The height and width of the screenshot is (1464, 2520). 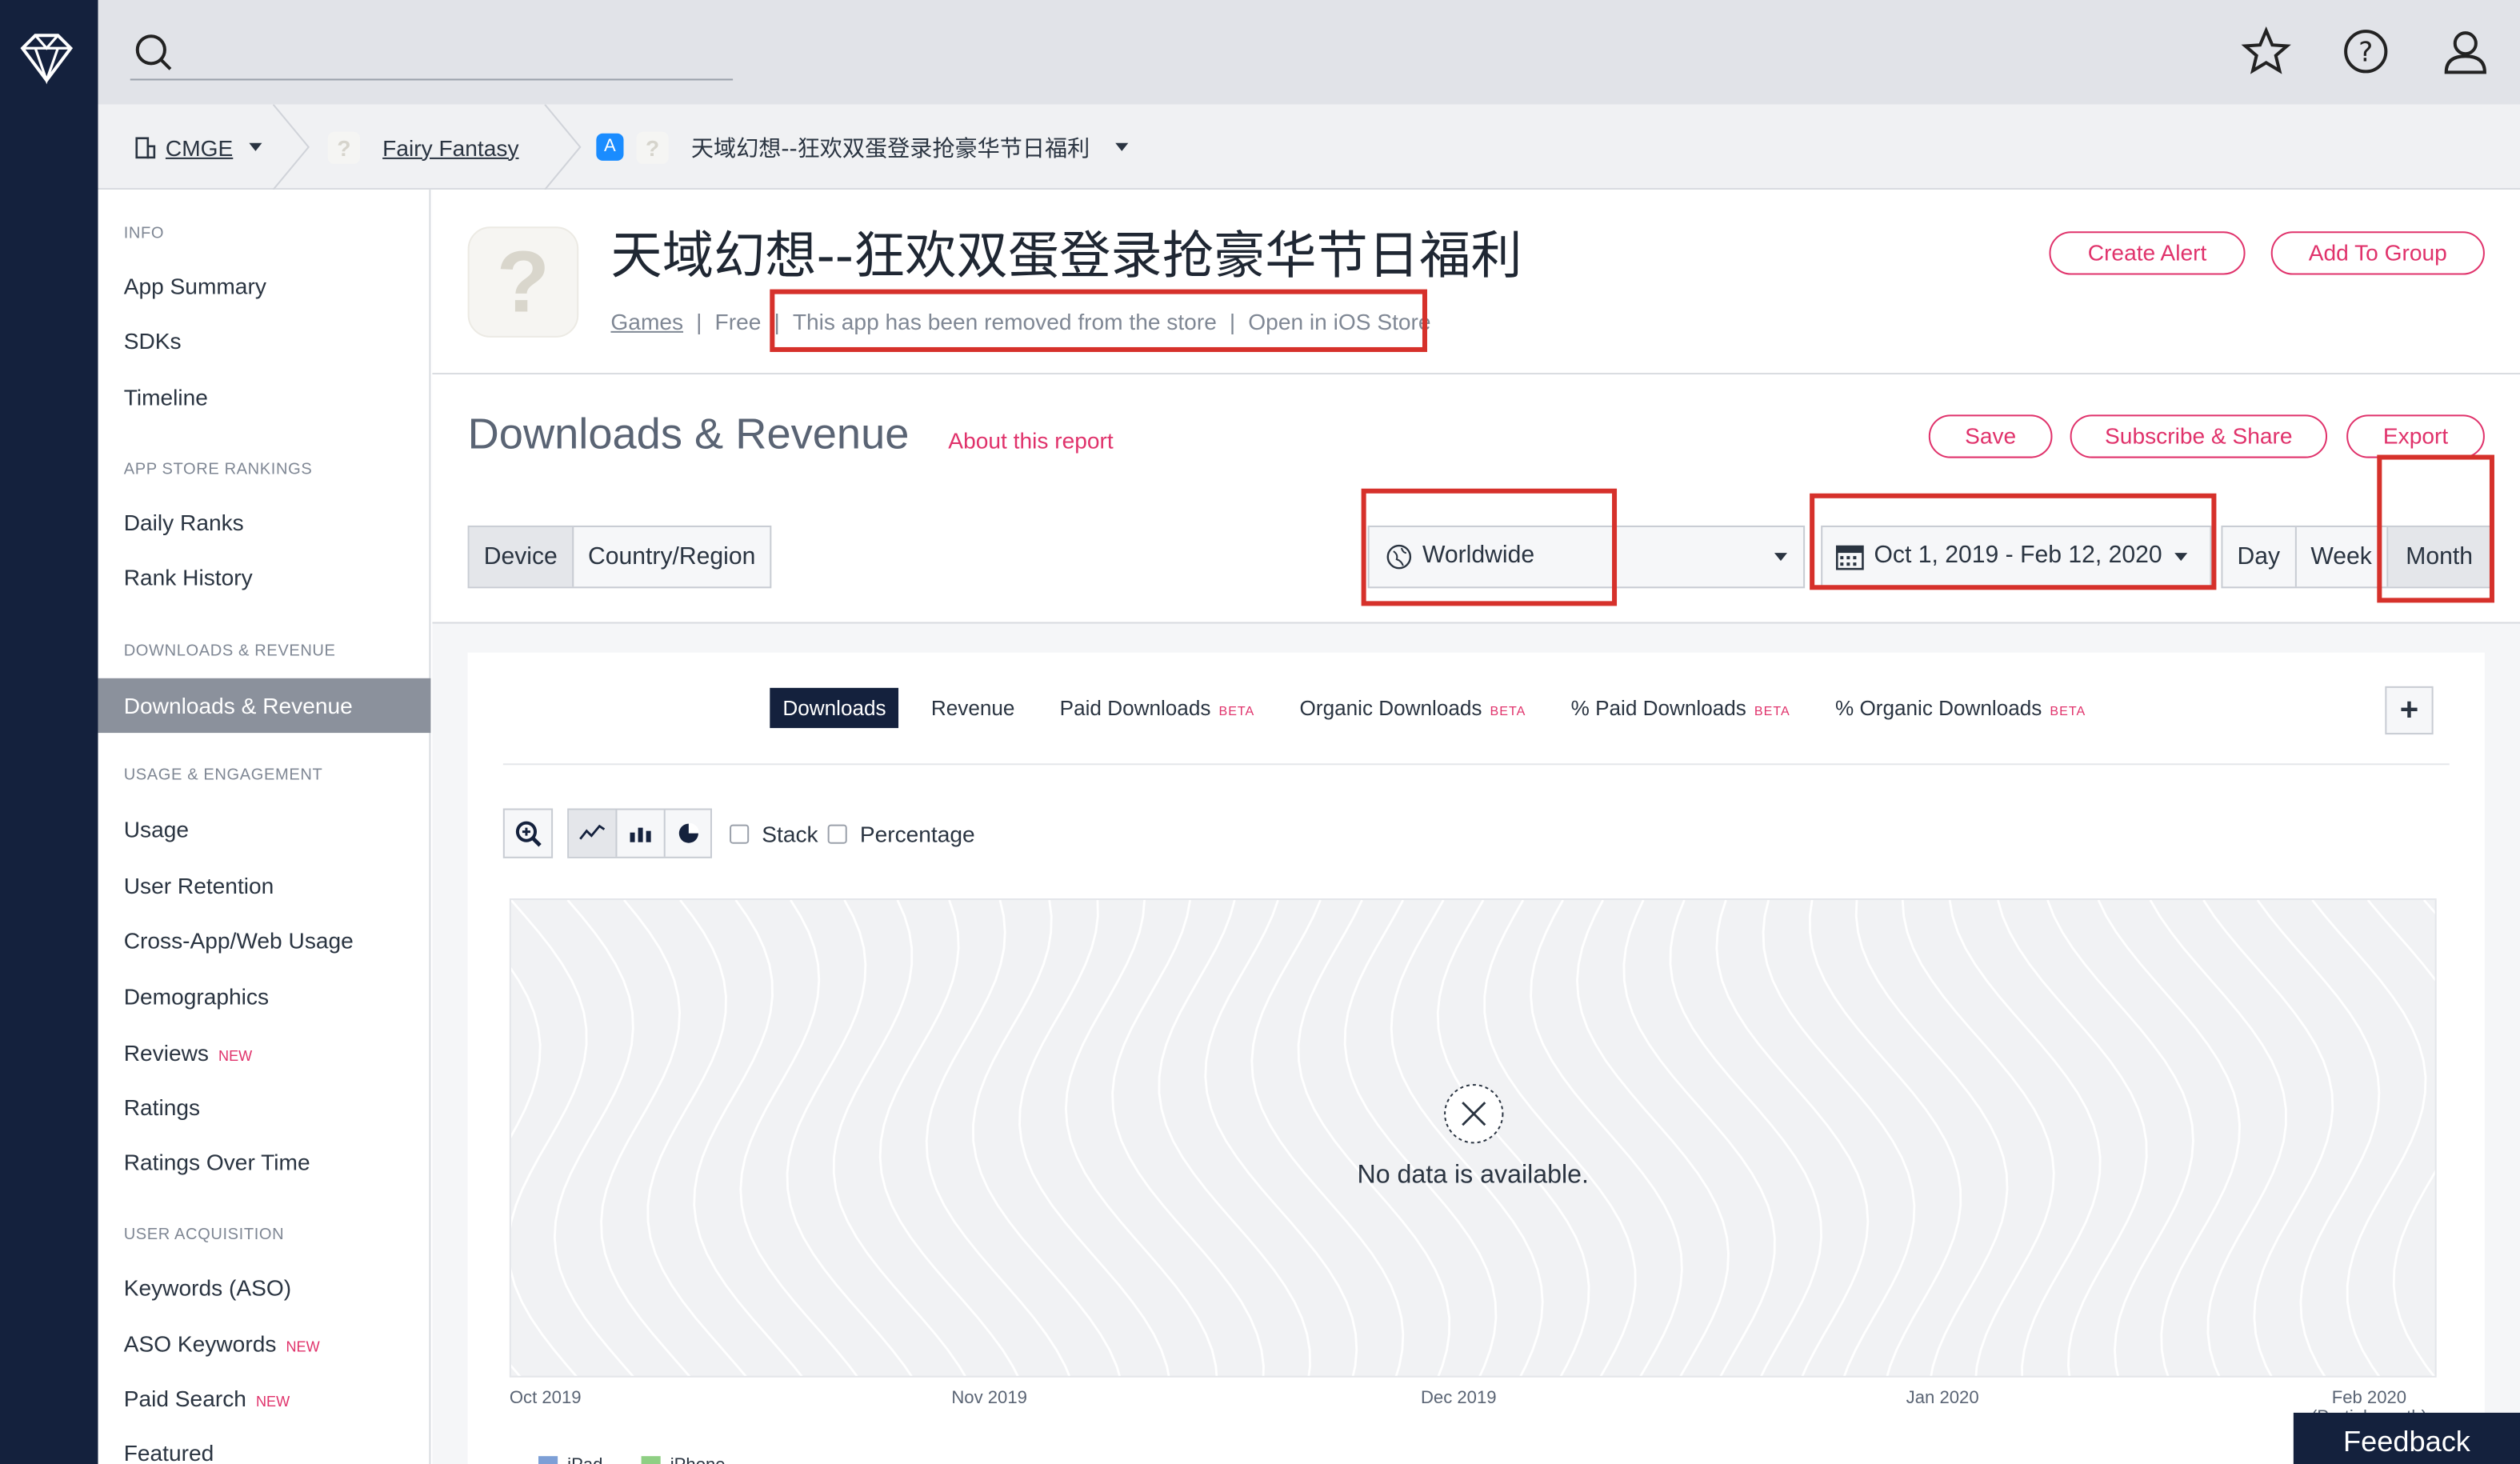 I want to click on beta-badge: BETA, so click(x=1236, y=711).